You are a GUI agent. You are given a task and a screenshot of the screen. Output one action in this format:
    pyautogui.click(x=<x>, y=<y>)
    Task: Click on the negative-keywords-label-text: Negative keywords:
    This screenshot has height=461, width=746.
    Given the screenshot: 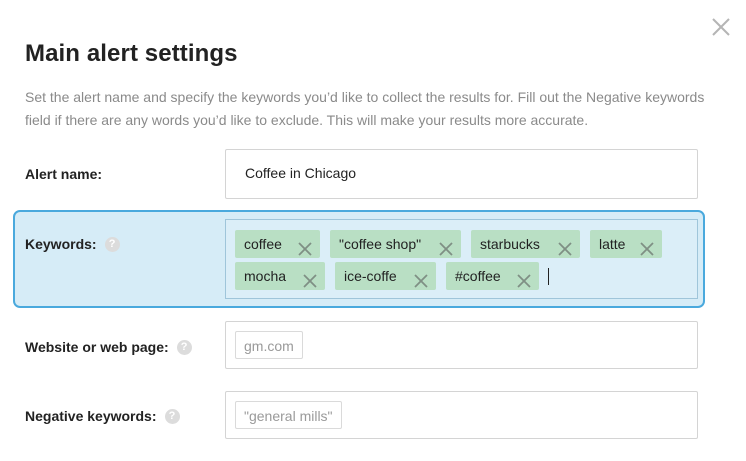 What is the action you would take?
    pyautogui.click(x=91, y=416)
    